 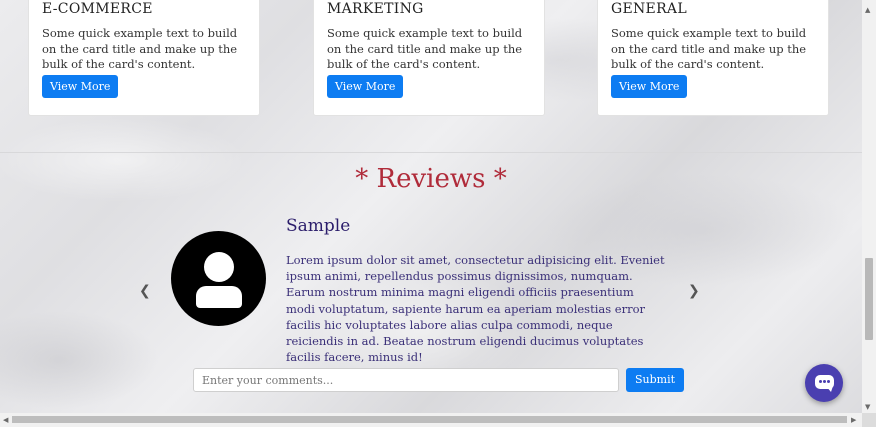 What do you see at coordinates (853, 420) in the screenshot?
I see `scroll-right-icon: ▶` at bounding box center [853, 420].